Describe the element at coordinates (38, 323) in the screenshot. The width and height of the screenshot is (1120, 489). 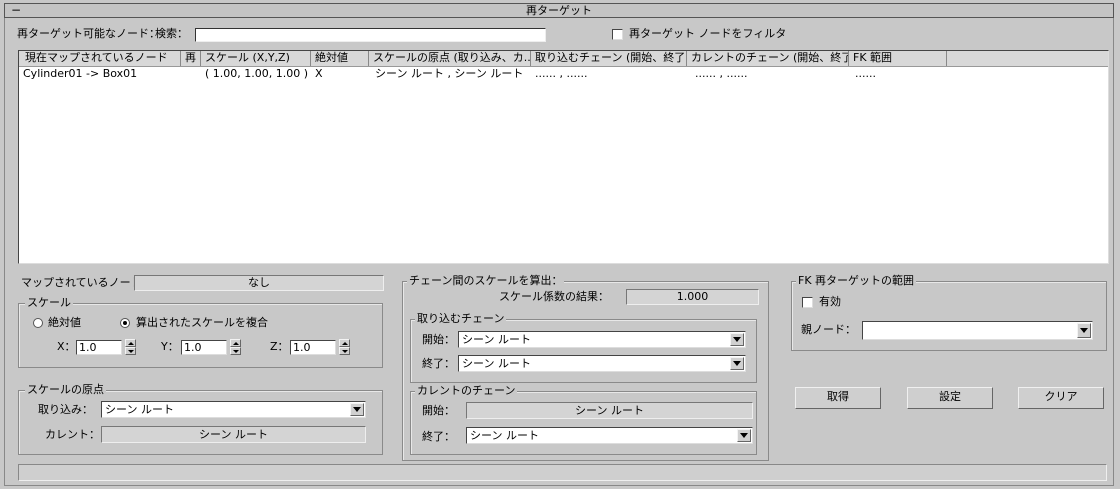
I see `absolute-radio` at that location.